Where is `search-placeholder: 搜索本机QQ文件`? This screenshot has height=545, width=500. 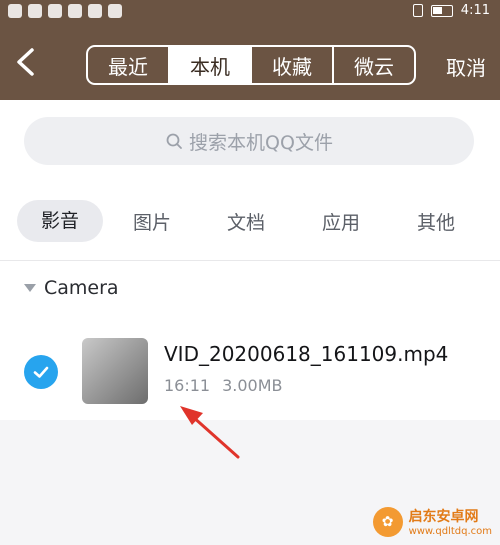
search-placeholder: 搜索本机QQ文件 is located at coordinates (261, 142).